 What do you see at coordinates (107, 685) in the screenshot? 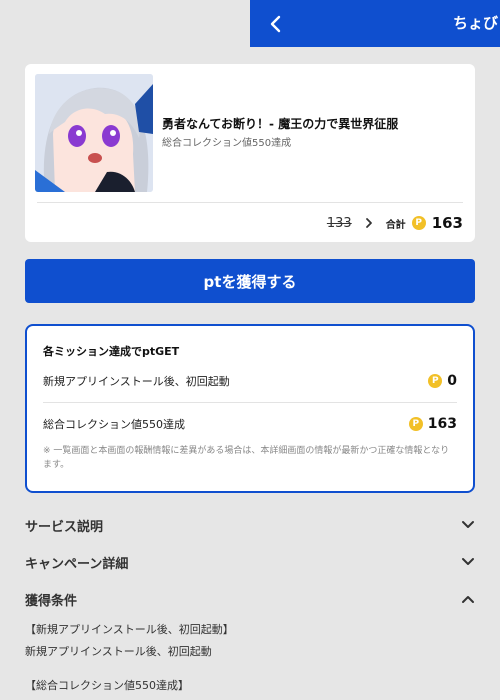
I see `condition-heading: 【総合コレクション値550達成】` at bounding box center [107, 685].